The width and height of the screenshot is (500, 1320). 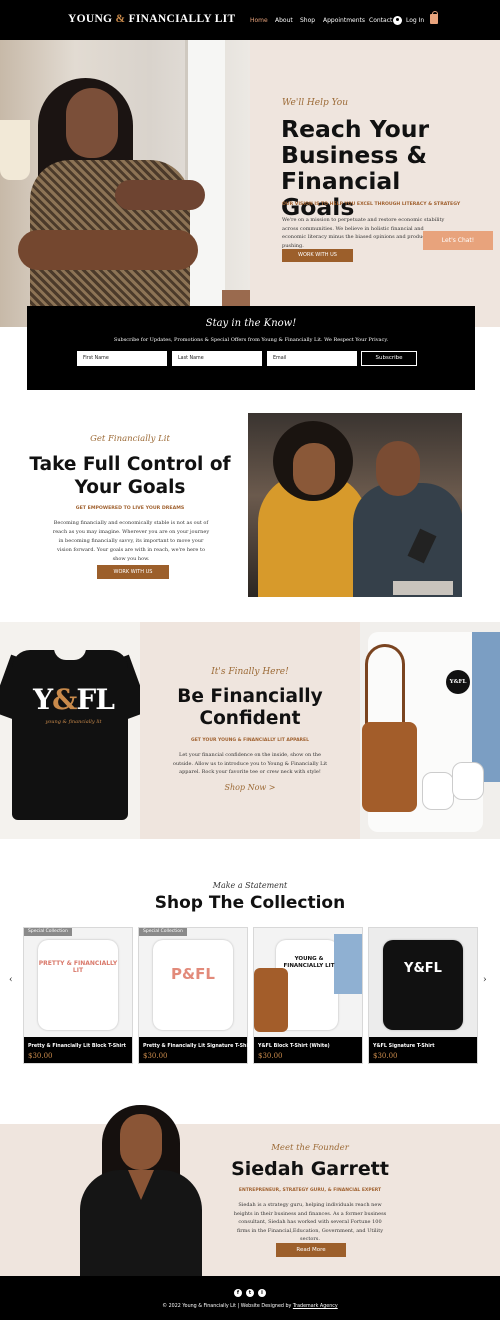 I want to click on window-shape, so click(x=205, y=175).